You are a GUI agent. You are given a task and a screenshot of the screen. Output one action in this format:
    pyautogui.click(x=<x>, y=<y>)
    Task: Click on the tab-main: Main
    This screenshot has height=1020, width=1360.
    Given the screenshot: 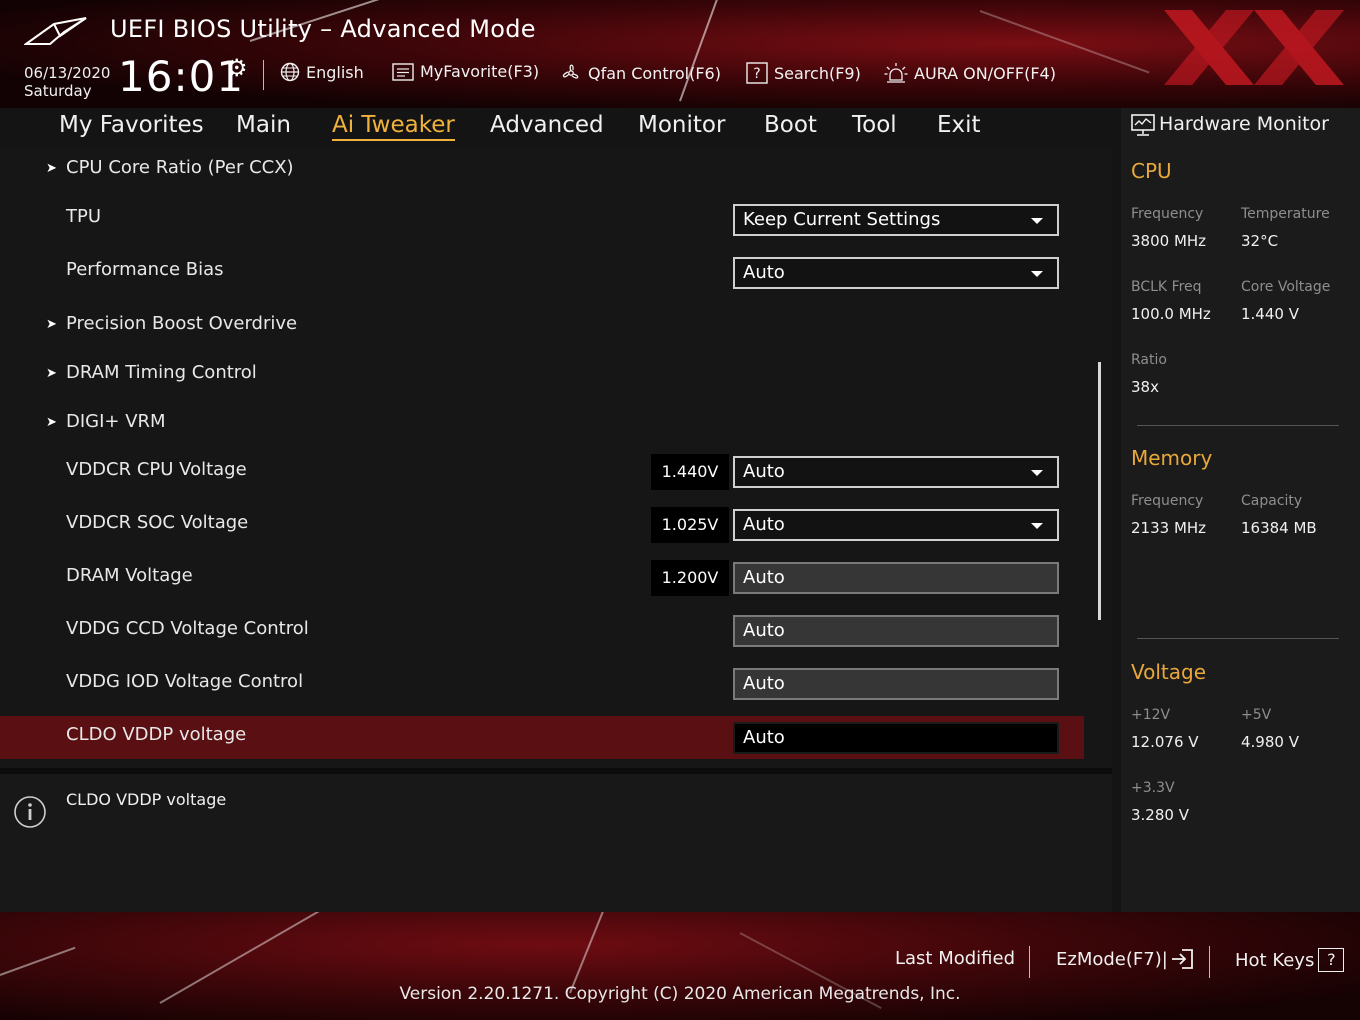 What is the action you would take?
    pyautogui.click(x=263, y=125)
    